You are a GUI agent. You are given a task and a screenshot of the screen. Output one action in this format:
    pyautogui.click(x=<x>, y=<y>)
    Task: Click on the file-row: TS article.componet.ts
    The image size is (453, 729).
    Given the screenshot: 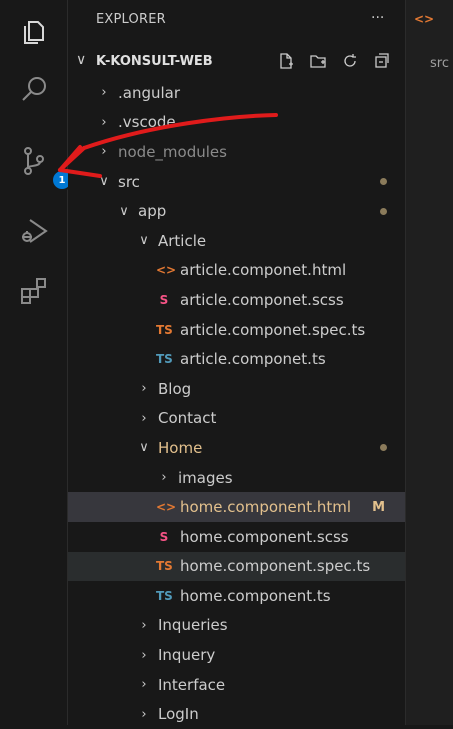 What is the action you would take?
    pyautogui.click(x=236, y=359)
    